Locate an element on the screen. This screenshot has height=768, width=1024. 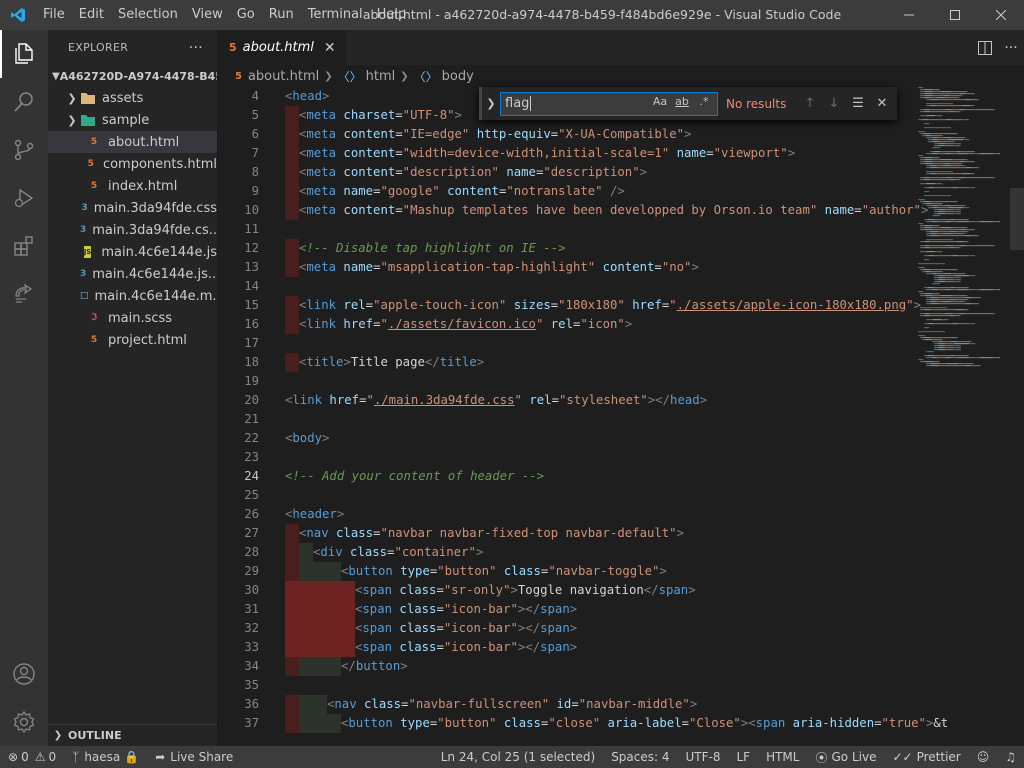
live-share-button: ➦ Live Share is located at coordinates (194, 757).